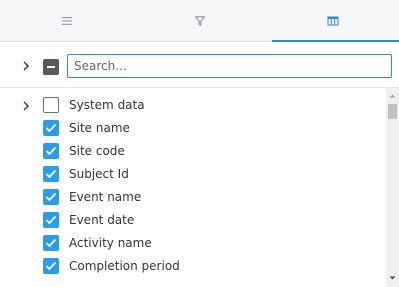 This screenshot has width=399, height=287. Describe the element at coordinates (107, 105) in the screenshot. I see `column-label: System data` at that location.